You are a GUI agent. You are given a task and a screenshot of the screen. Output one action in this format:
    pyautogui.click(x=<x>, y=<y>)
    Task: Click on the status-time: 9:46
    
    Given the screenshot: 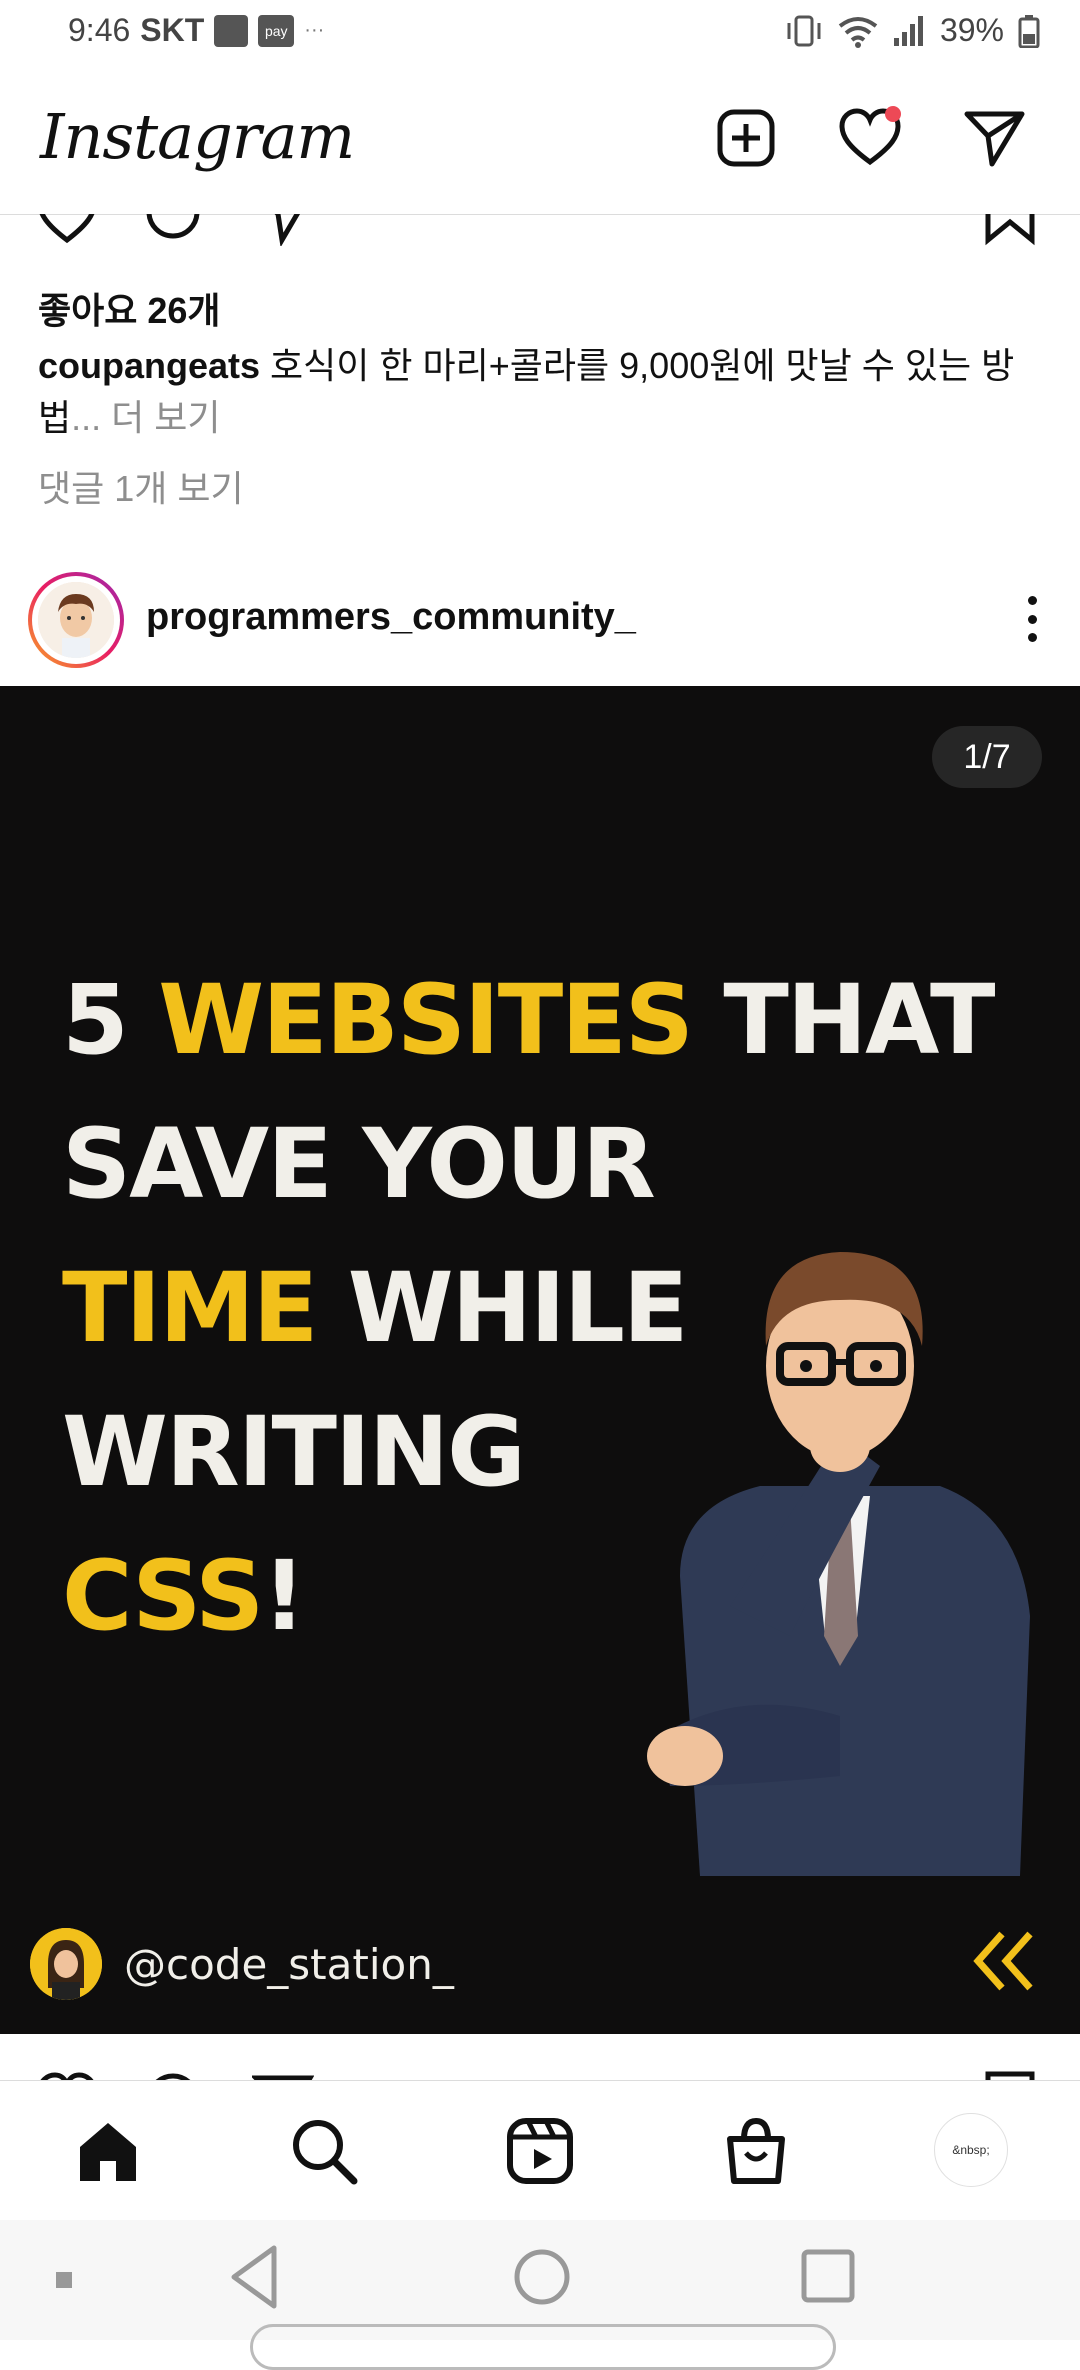 What is the action you would take?
    pyautogui.click(x=99, y=30)
    